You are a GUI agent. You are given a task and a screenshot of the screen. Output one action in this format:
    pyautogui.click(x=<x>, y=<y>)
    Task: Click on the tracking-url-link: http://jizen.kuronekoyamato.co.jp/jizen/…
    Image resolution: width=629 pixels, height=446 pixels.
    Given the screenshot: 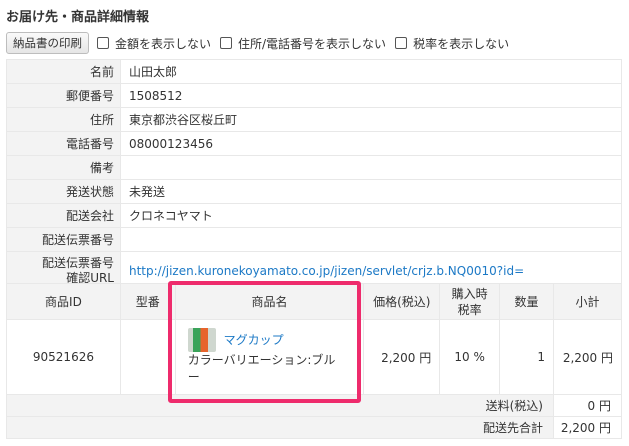 What is the action you would take?
    pyautogui.click(x=326, y=271)
    